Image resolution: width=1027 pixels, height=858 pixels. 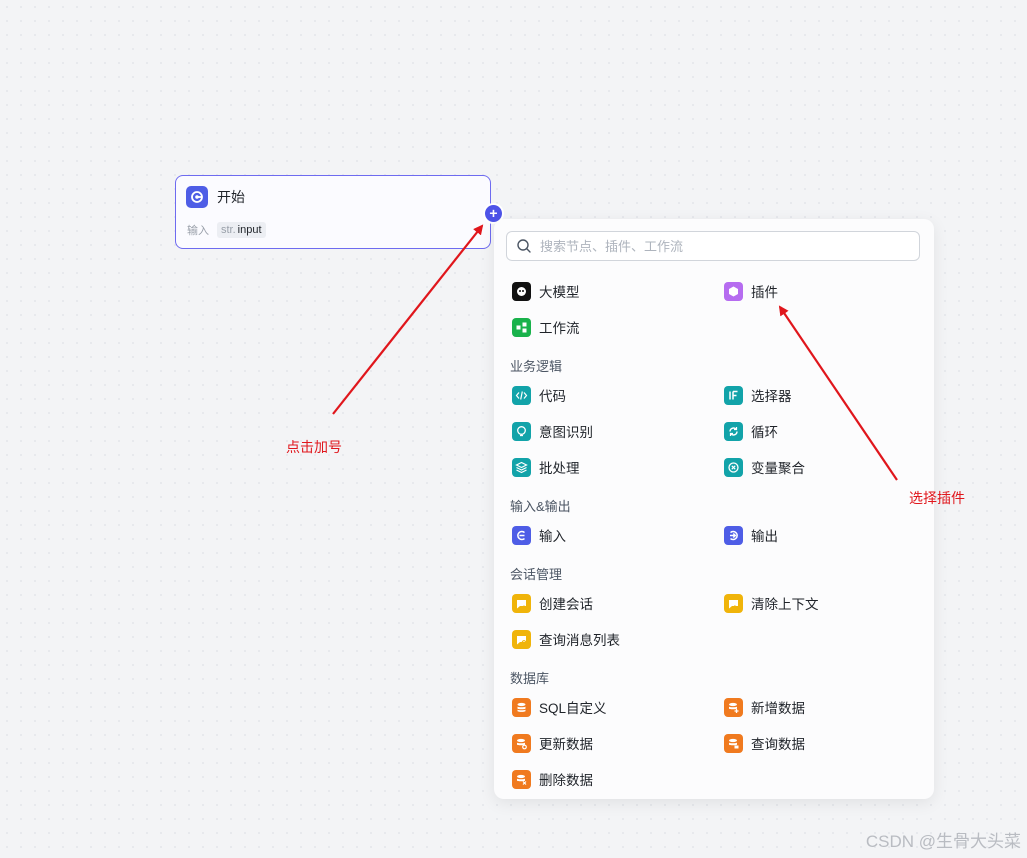 What do you see at coordinates (408, 319) in the screenshot?
I see `arrow-to-plus-button` at bounding box center [408, 319].